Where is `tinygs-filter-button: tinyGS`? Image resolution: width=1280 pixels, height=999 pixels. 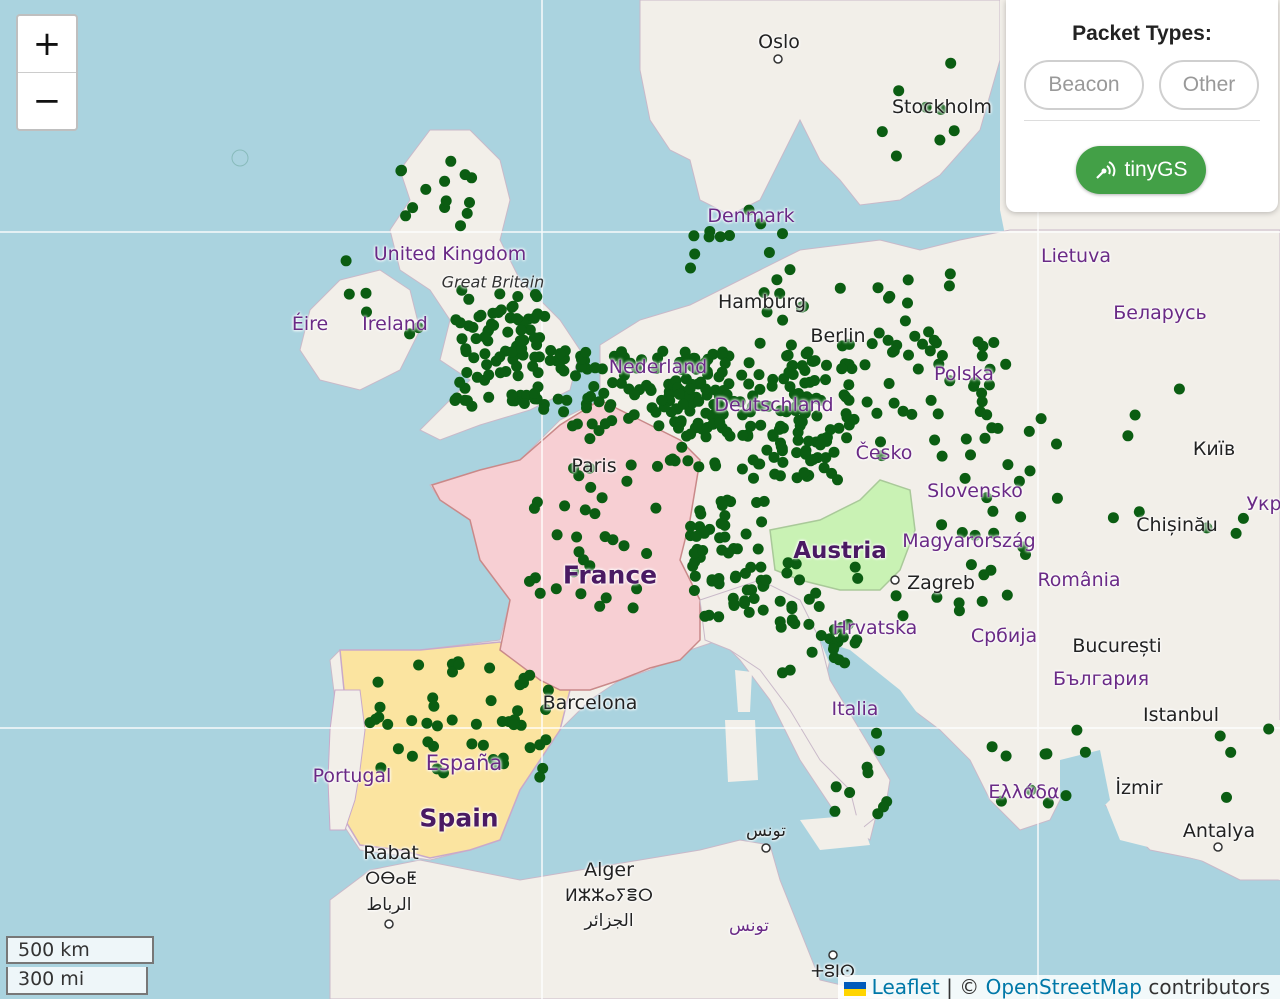 tinygs-filter-button: tinyGS is located at coordinates (1141, 170).